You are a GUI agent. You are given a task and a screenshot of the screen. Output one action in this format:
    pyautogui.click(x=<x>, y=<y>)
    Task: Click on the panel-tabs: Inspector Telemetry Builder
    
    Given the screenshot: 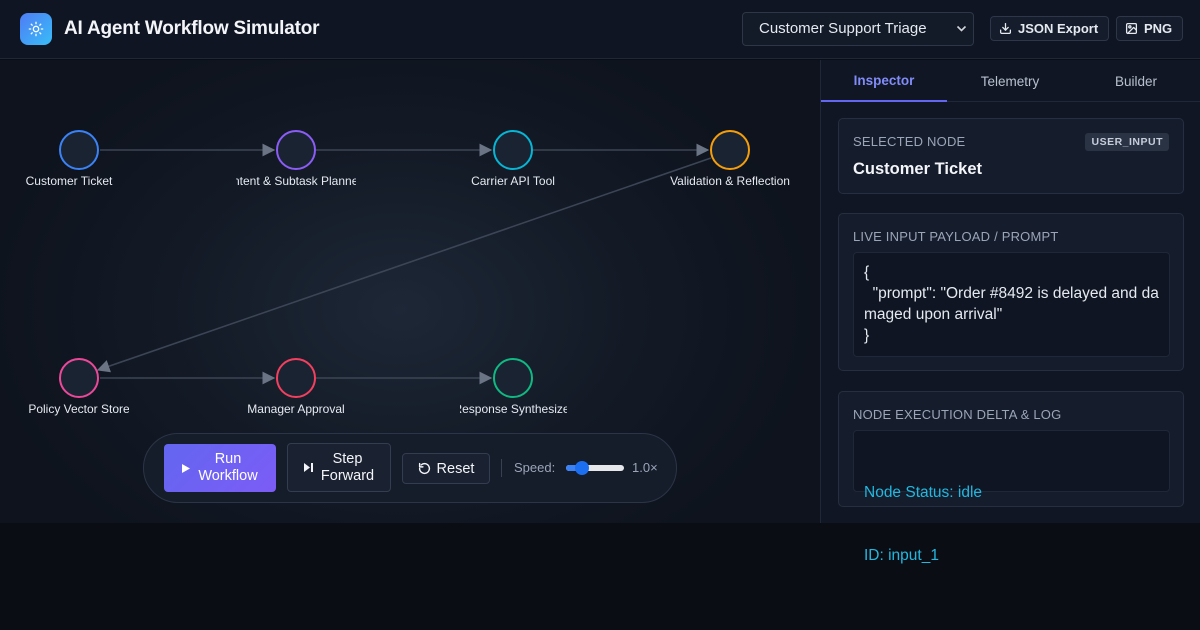 What is the action you would take?
    pyautogui.click(x=1010, y=81)
    